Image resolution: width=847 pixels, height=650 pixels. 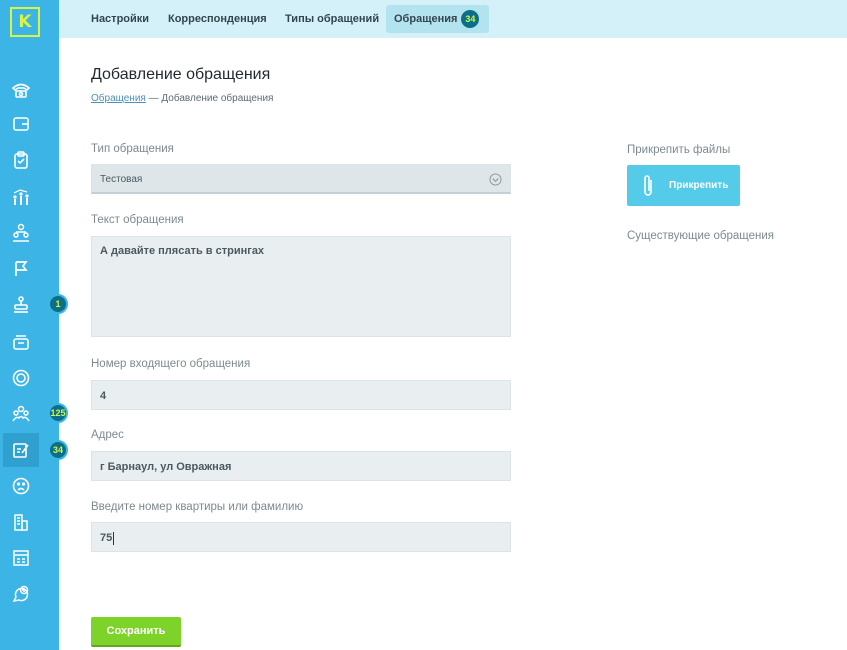 What do you see at coordinates (701, 236) in the screenshot?
I see `existing-requests-label: Существующие обращения` at bounding box center [701, 236].